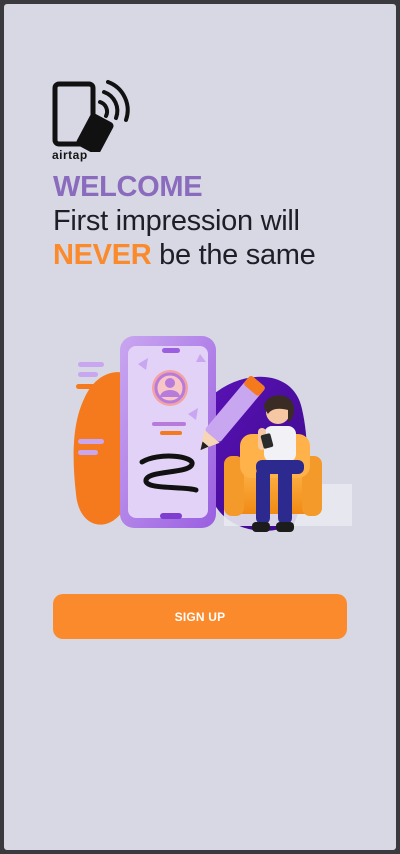 This screenshot has height=854, width=400. I want to click on sign-up-button: SIGN UP, so click(200, 616).